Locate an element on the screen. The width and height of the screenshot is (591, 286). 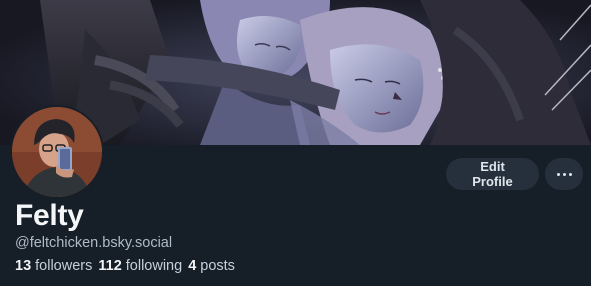
following-count: 112 is located at coordinates (110, 266).